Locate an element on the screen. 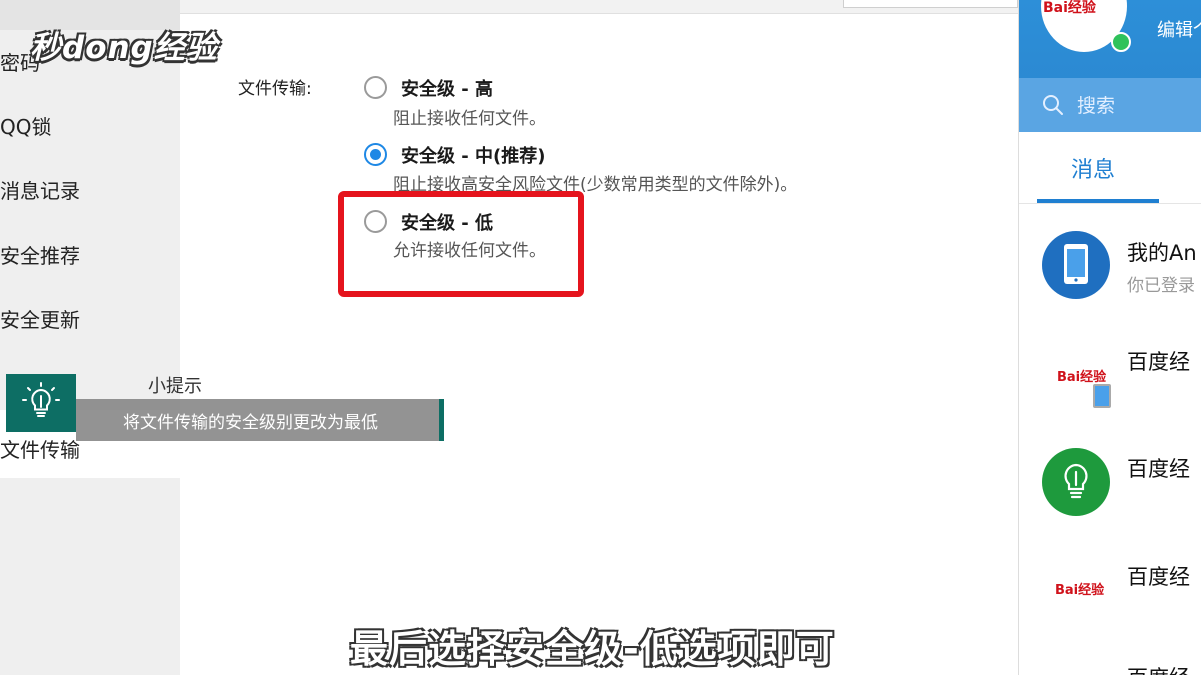  sidebar-item-security-update: 安全更新 is located at coordinates (40, 318).